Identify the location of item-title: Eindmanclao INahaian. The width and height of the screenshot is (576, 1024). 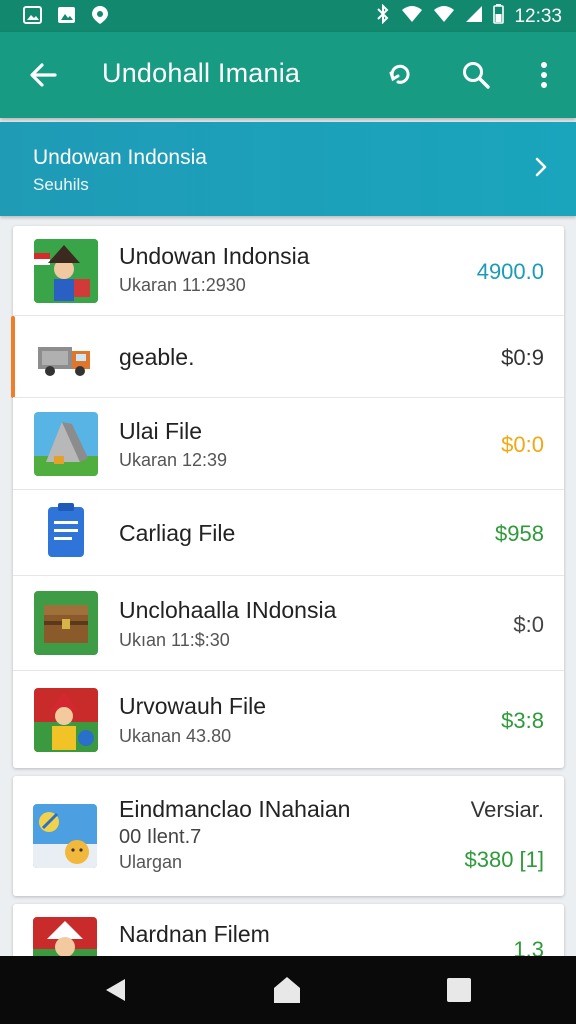
(235, 809).